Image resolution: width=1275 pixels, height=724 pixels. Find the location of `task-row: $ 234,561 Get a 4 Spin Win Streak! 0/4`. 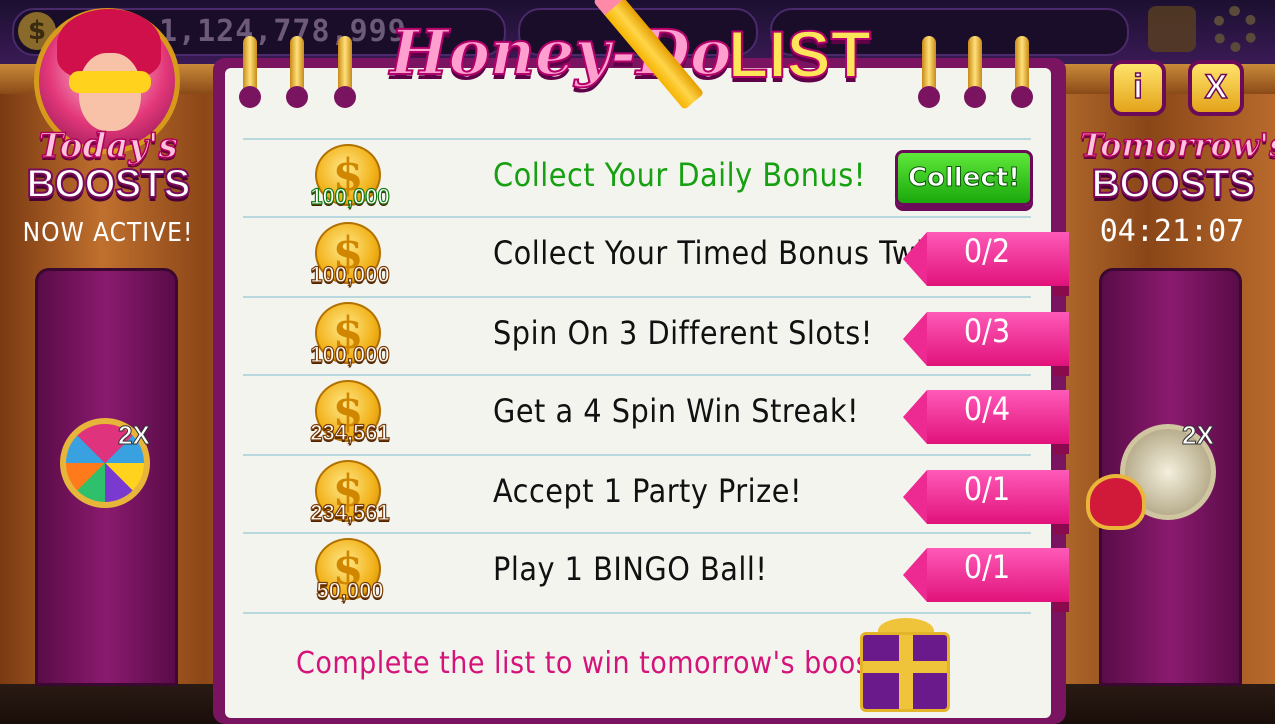

task-row: $ 234,561 Get a 4 Spin Win Streak! 0/4 is located at coordinates (656, 414).